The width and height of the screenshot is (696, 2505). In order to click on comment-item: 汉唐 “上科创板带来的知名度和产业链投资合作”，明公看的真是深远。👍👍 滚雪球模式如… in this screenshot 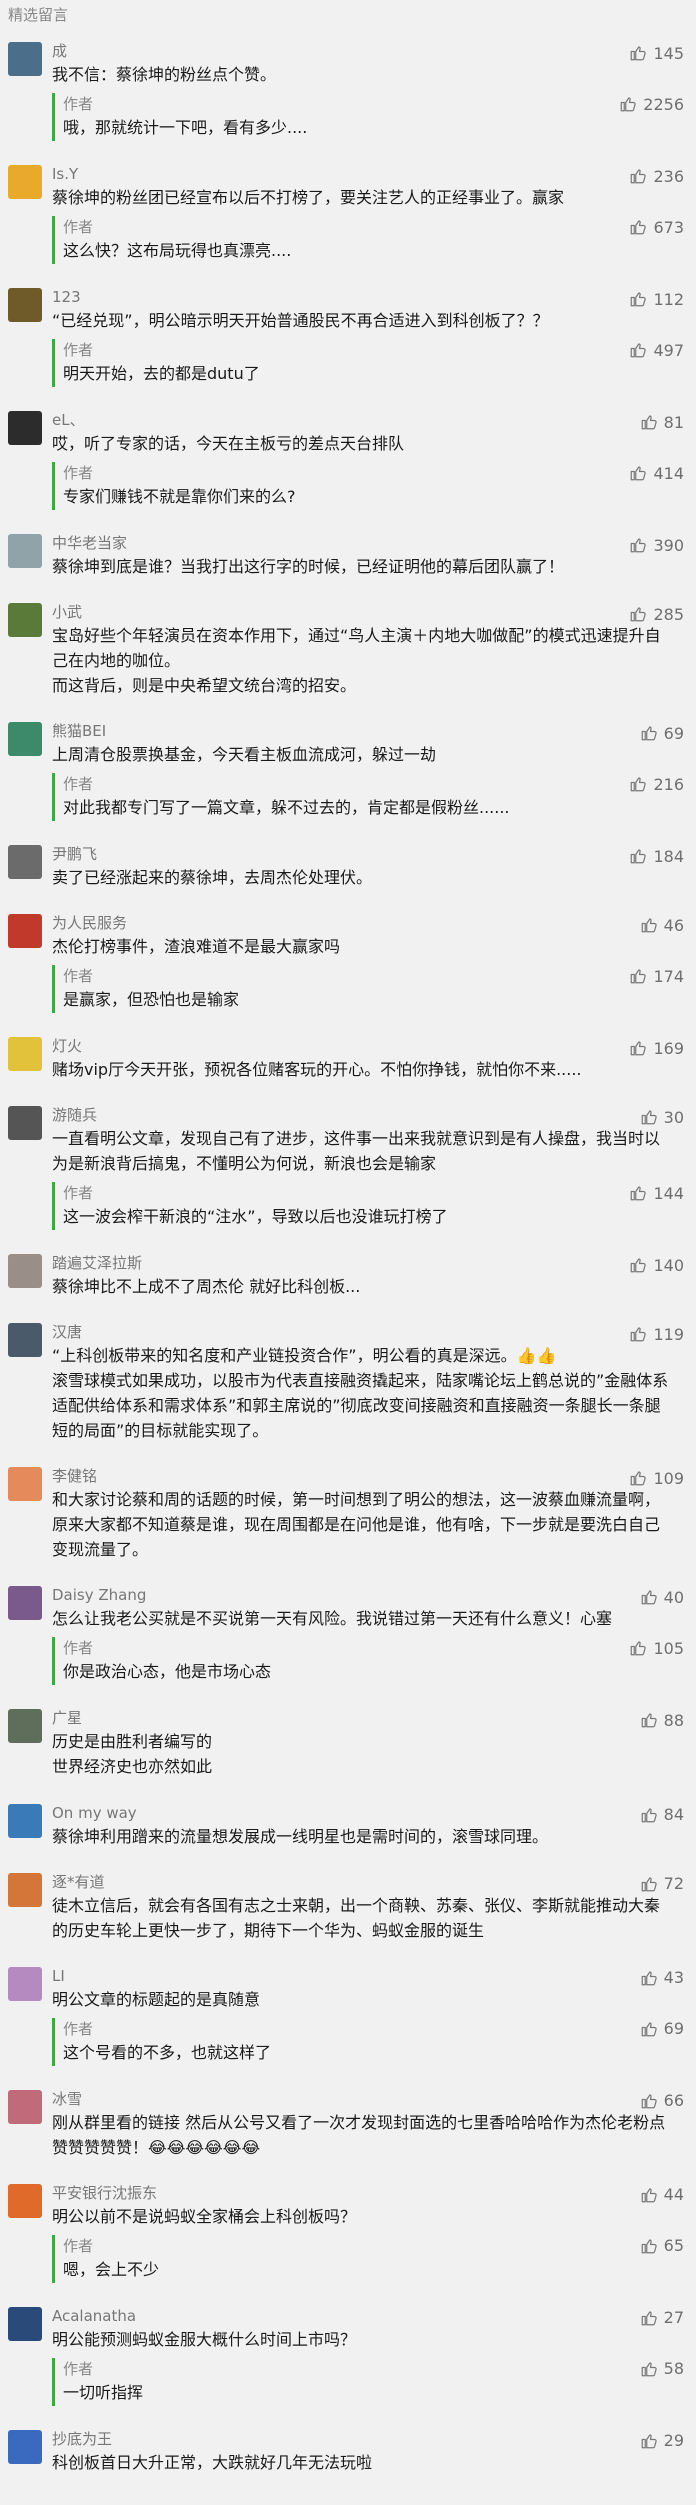, I will do `click(348, 1383)`.